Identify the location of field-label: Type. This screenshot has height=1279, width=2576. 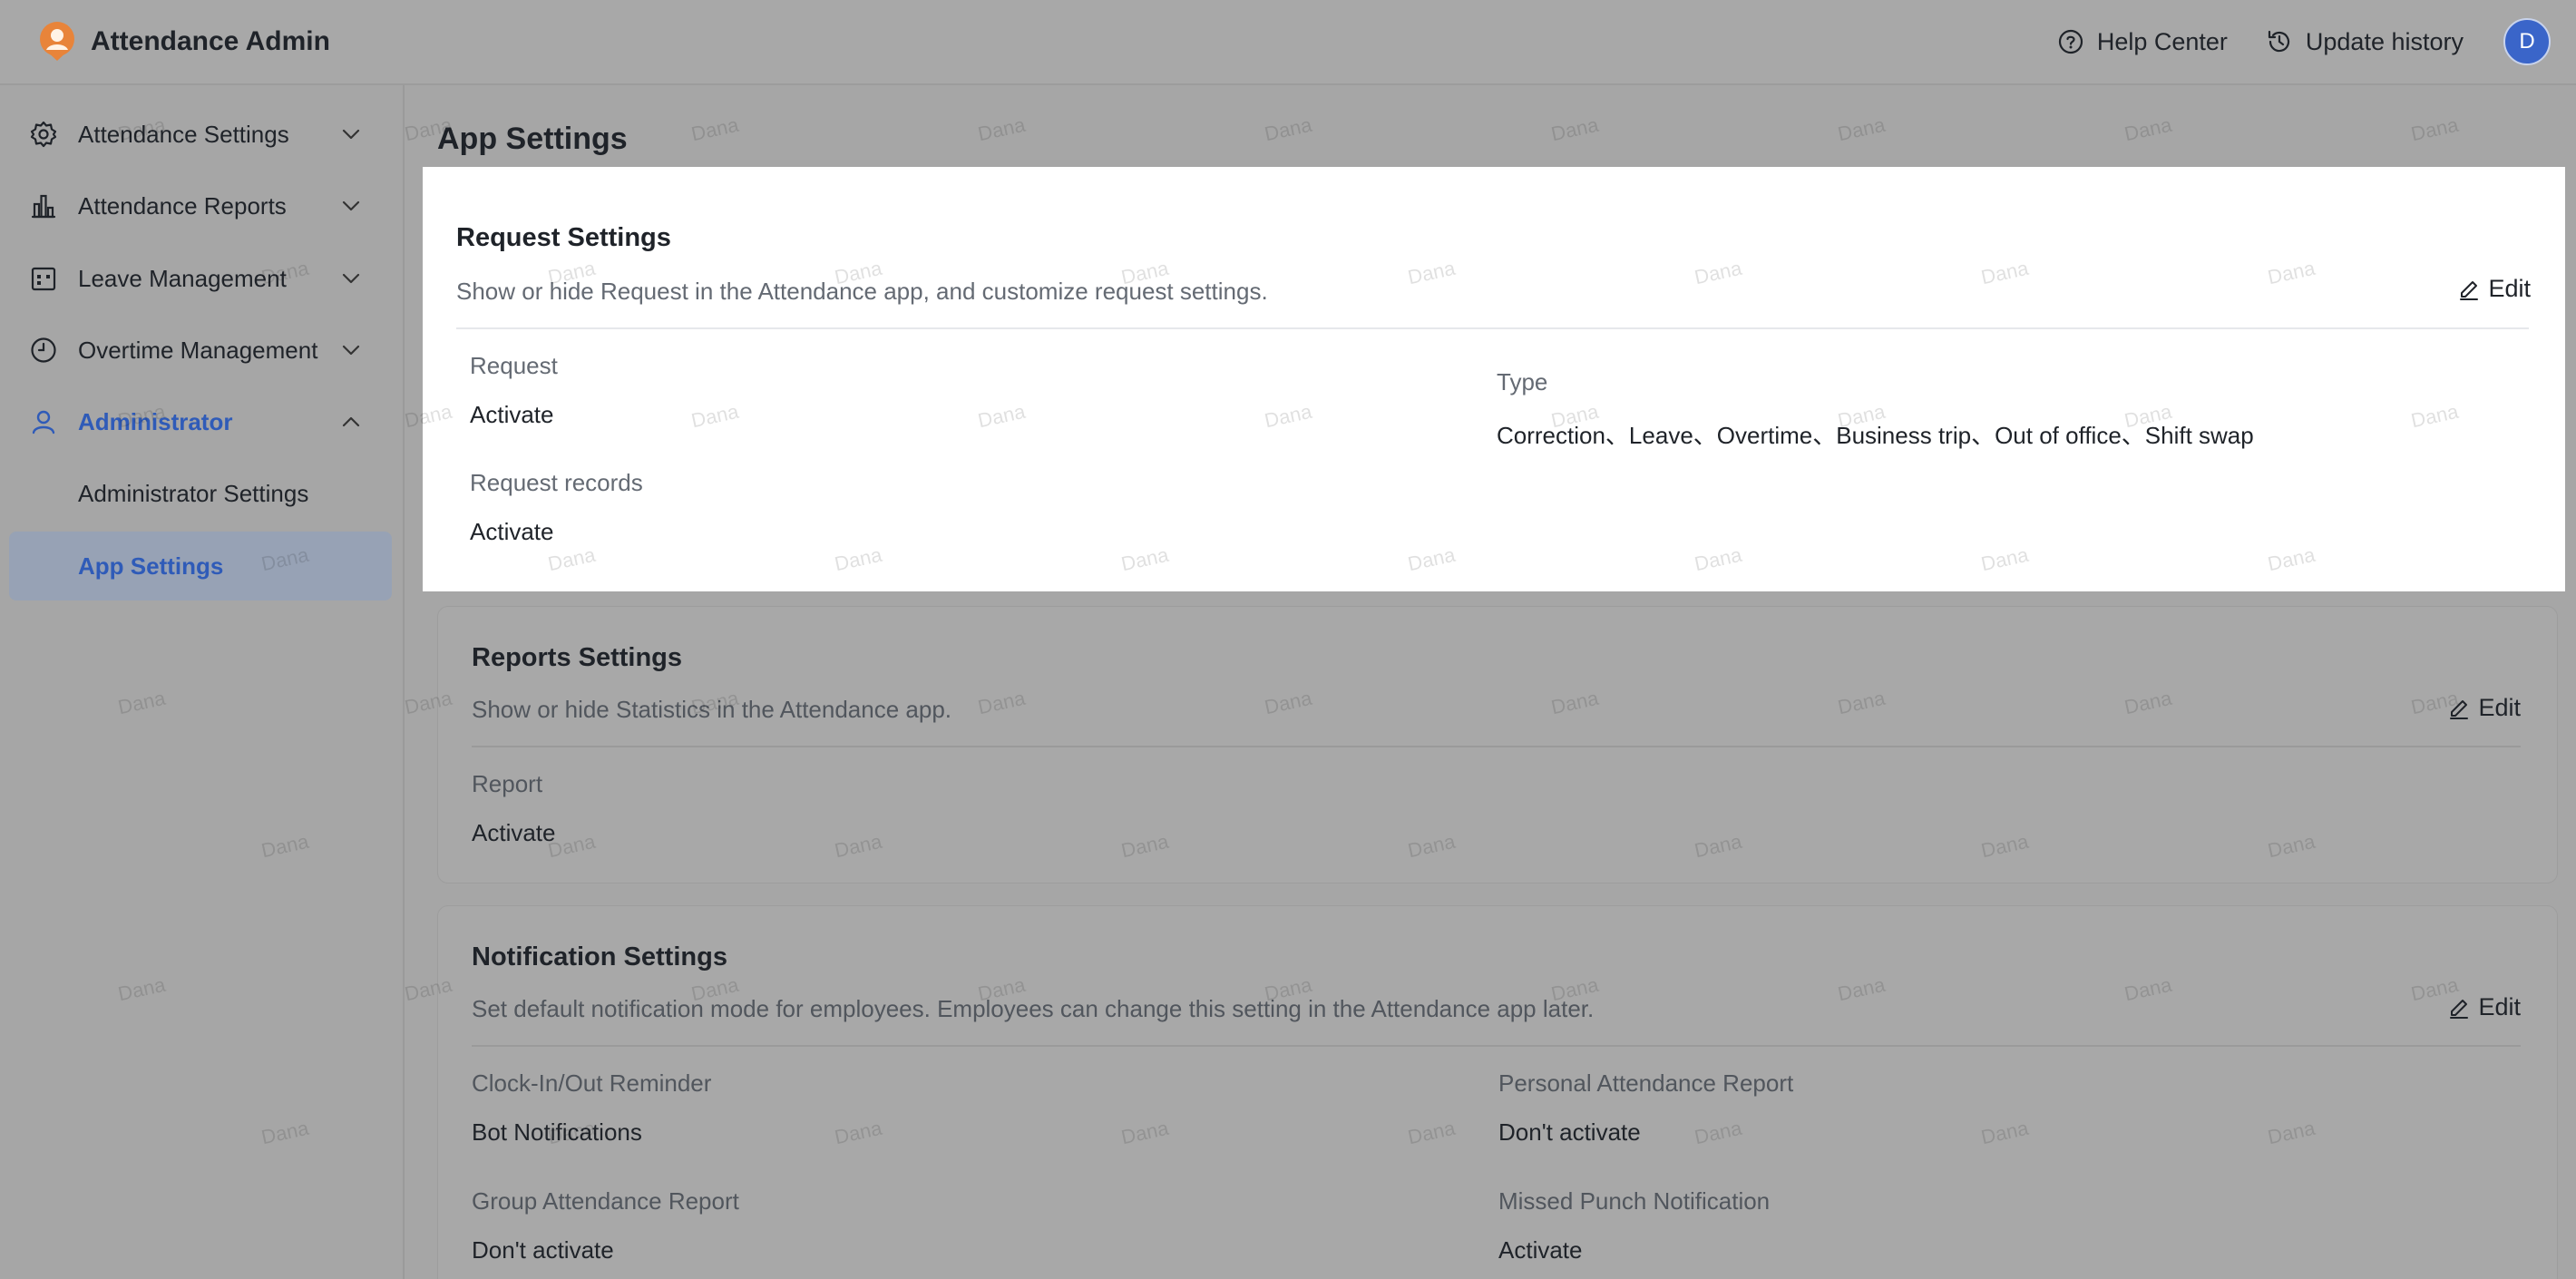
(1522, 381).